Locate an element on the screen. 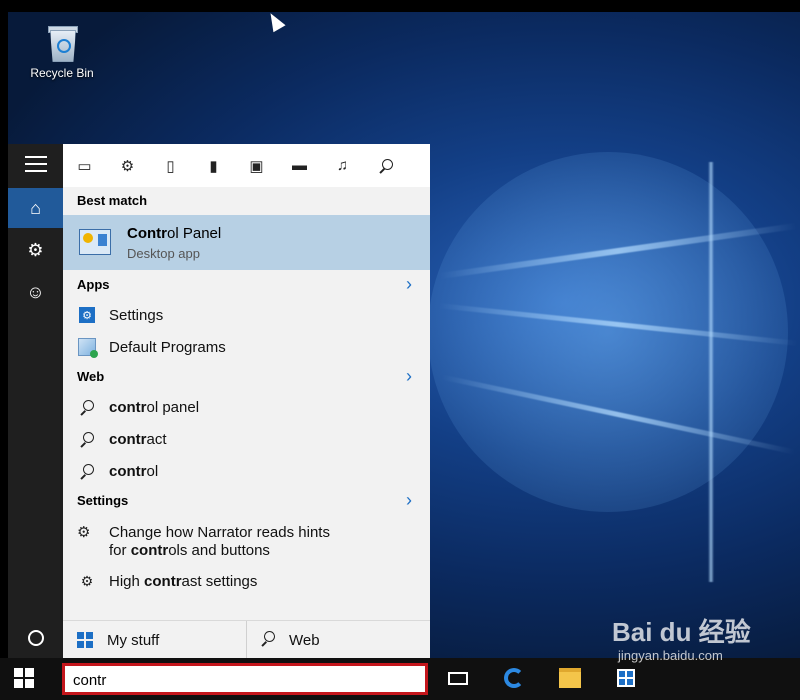 This screenshot has width=800, height=700. videos-filter-icon: ▬ is located at coordinates (299, 165).